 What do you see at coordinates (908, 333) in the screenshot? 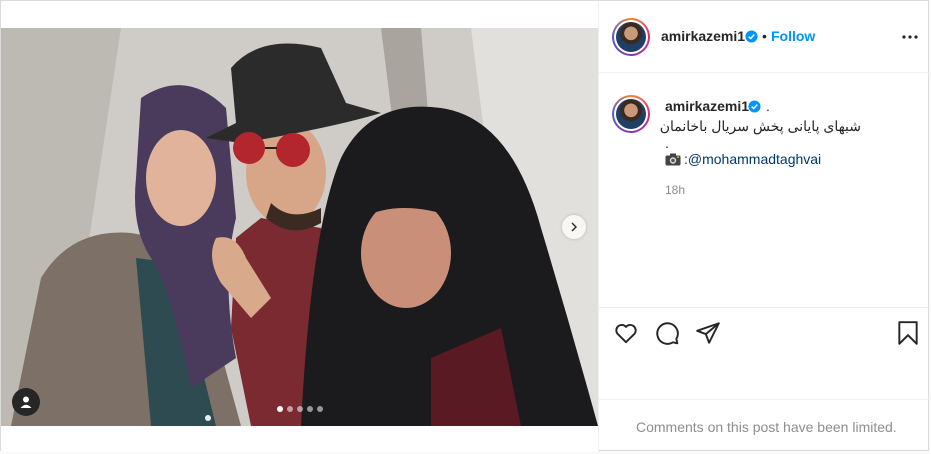
I see `bookmark-icon` at bounding box center [908, 333].